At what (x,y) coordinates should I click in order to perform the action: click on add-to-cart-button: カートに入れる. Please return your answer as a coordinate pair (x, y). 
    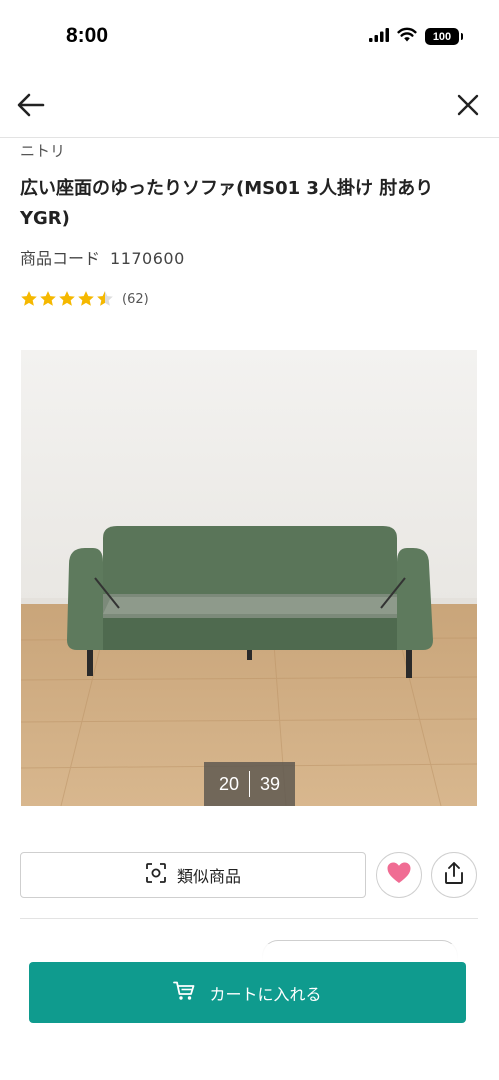
    Looking at the image, I should click on (247, 992).